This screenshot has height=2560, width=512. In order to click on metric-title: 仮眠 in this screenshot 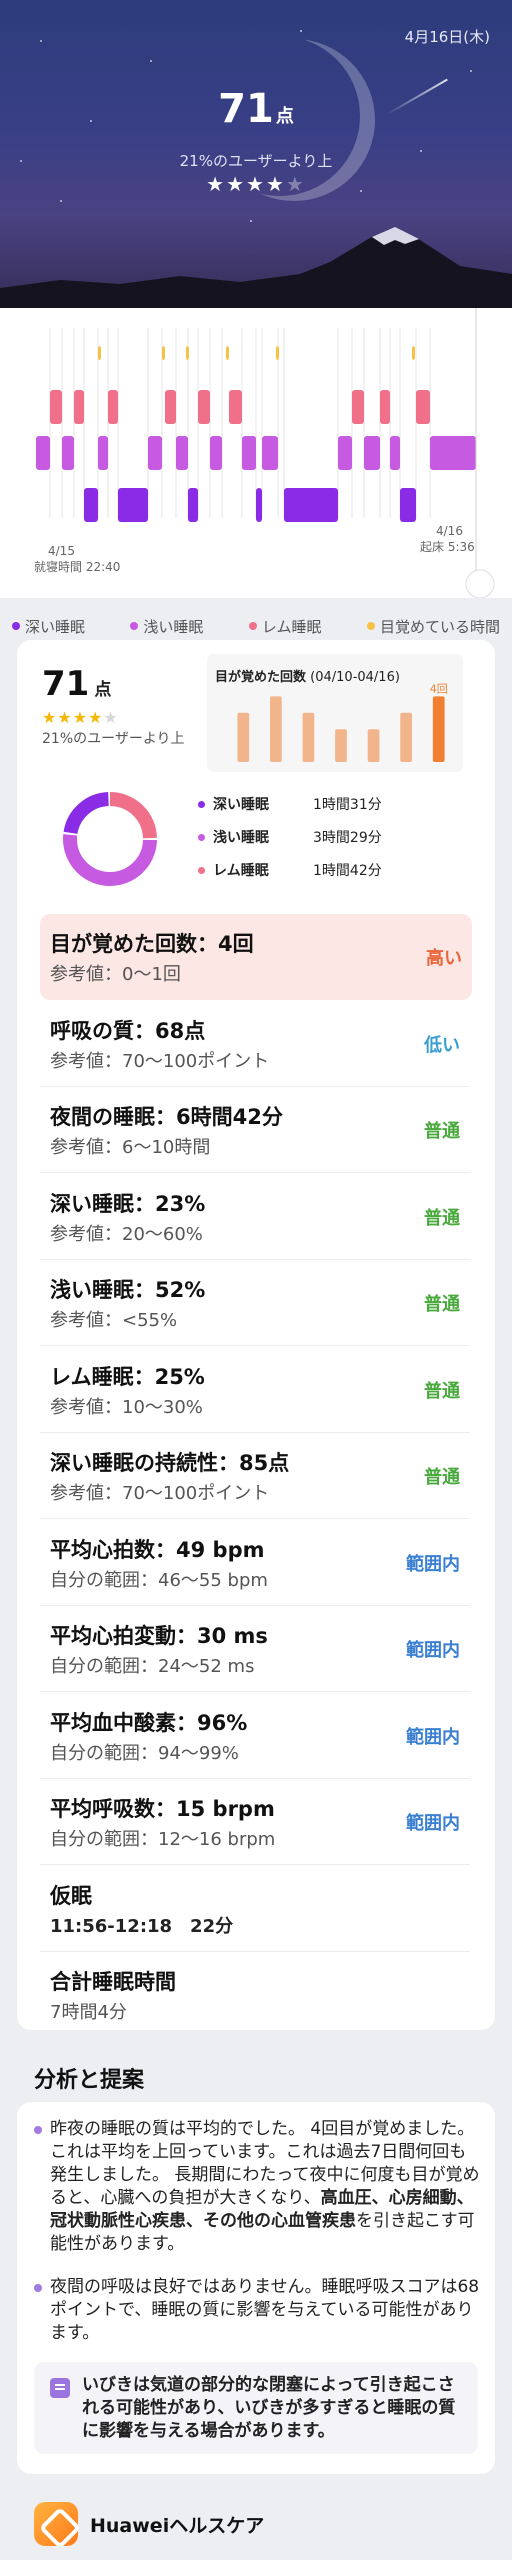, I will do `click(71, 1895)`.